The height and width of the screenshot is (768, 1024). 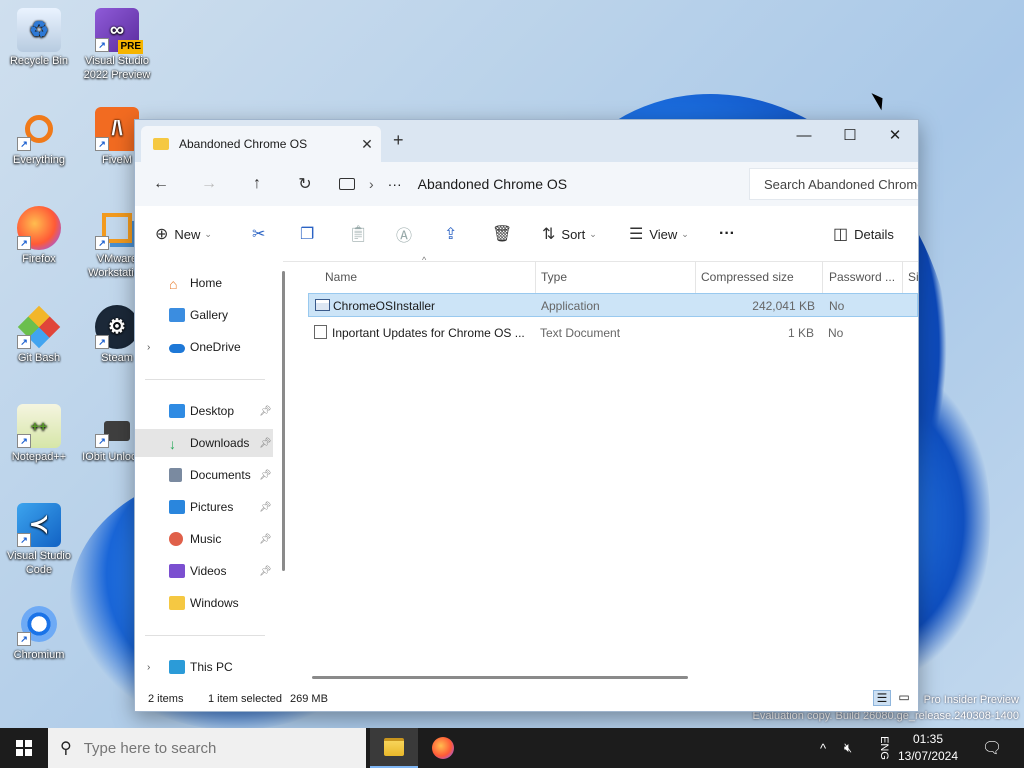 What do you see at coordinates (204, 315) in the screenshot?
I see `nav-item-gallery: Gallery` at bounding box center [204, 315].